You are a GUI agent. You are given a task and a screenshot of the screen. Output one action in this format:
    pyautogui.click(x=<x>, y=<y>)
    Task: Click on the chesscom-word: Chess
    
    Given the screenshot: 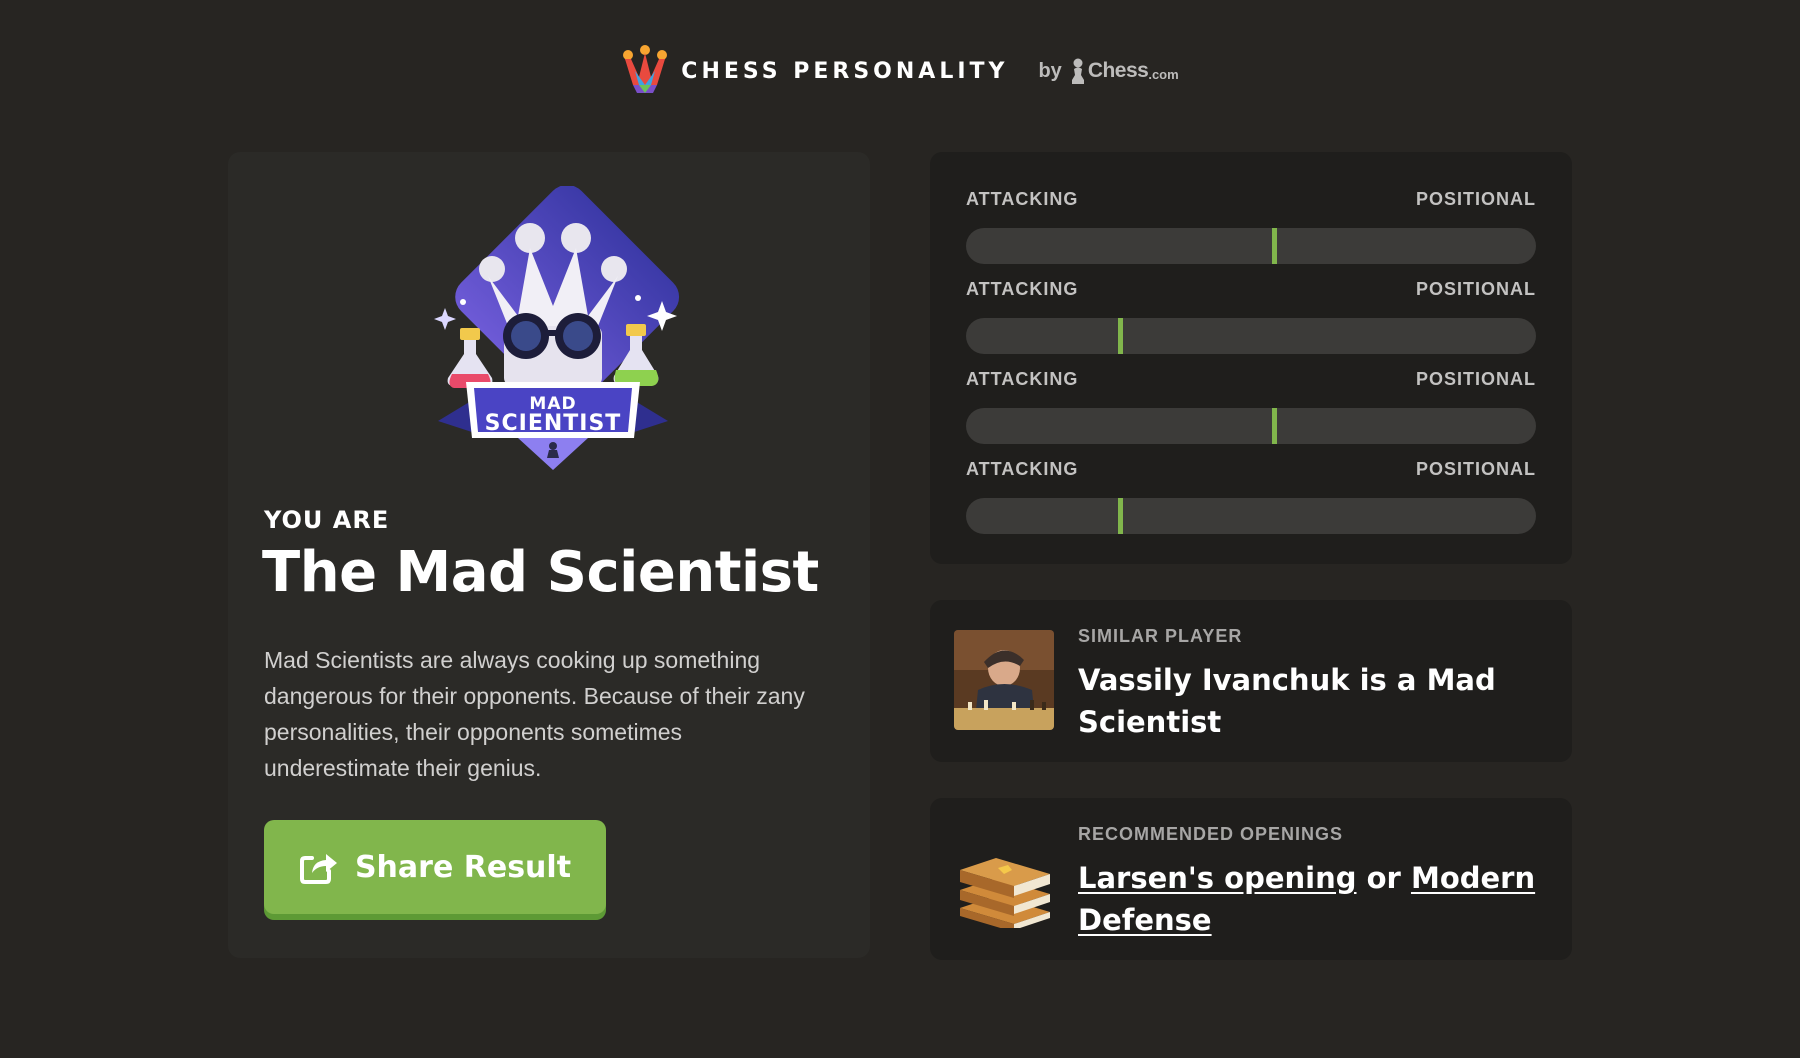 What is the action you would take?
    pyautogui.click(x=1118, y=70)
    